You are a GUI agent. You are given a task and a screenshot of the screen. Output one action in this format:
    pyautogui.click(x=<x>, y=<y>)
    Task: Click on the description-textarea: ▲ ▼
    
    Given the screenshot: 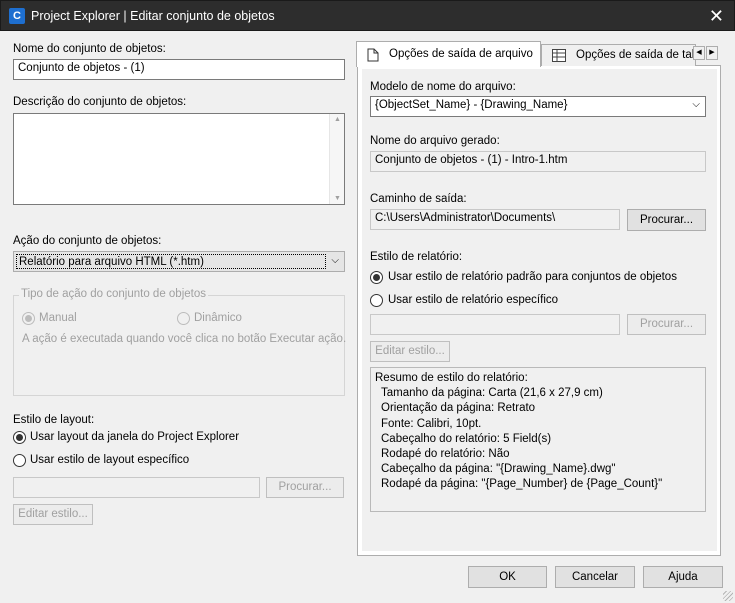 What is the action you would take?
    pyautogui.click(x=179, y=159)
    